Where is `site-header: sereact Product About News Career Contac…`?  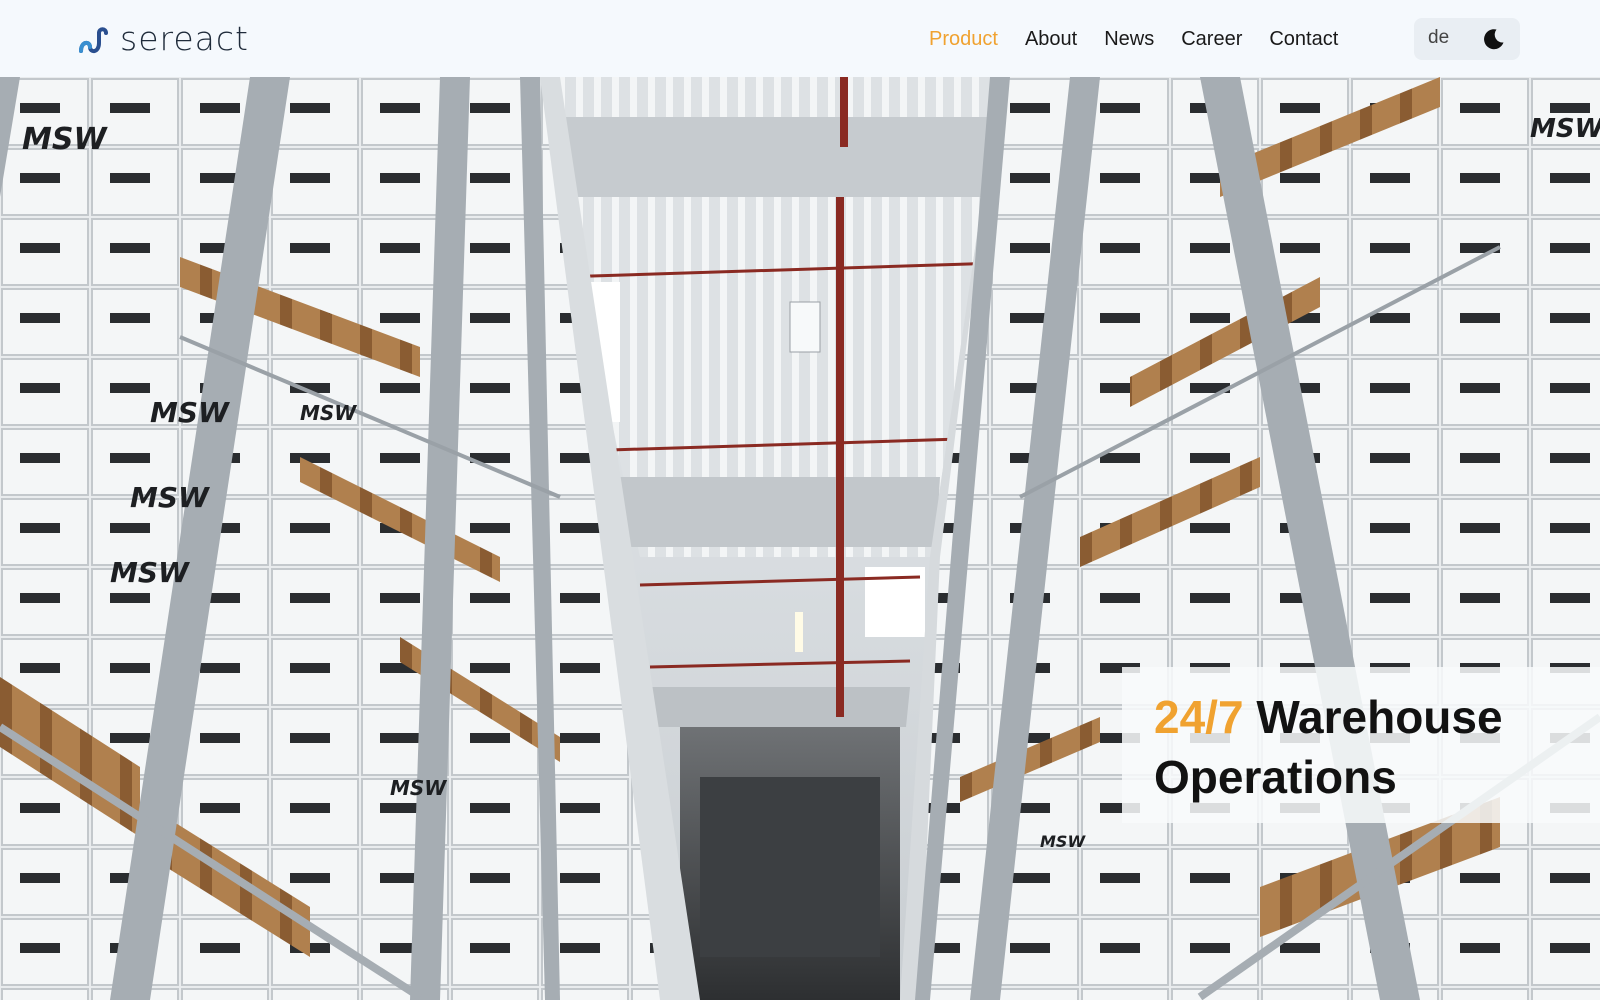 site-header: sereact Product About News Career Contac… is located at coordinates (800, 38).